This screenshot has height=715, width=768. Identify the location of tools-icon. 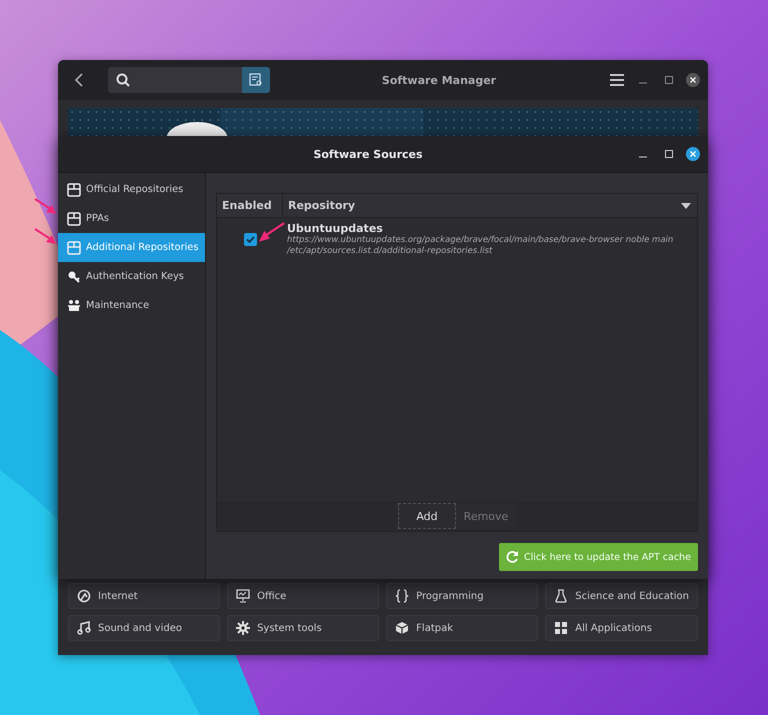
(74, 305).